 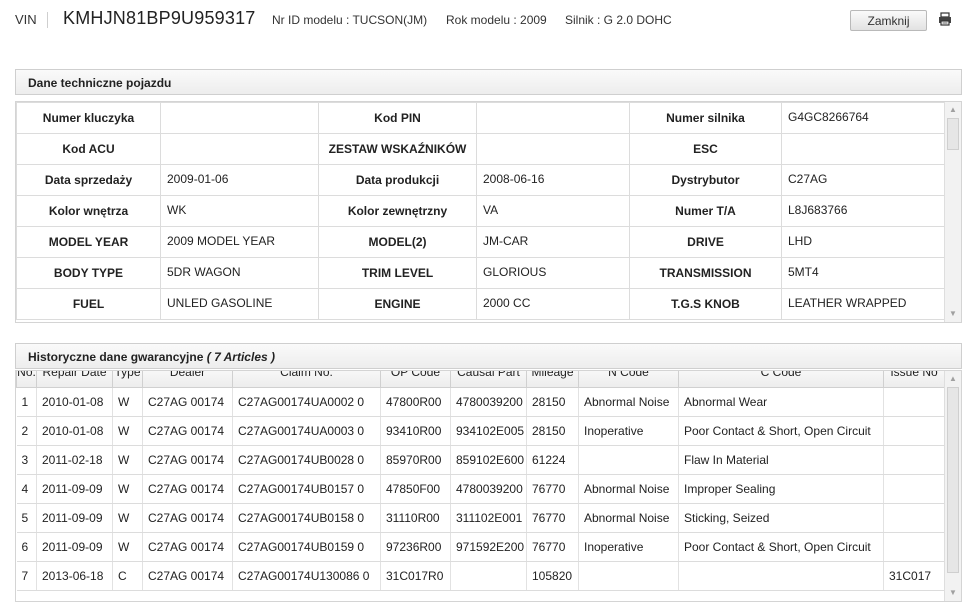 I want to click on warranty-article-count: ( 7 Articles ), so click(x=240, y=357).